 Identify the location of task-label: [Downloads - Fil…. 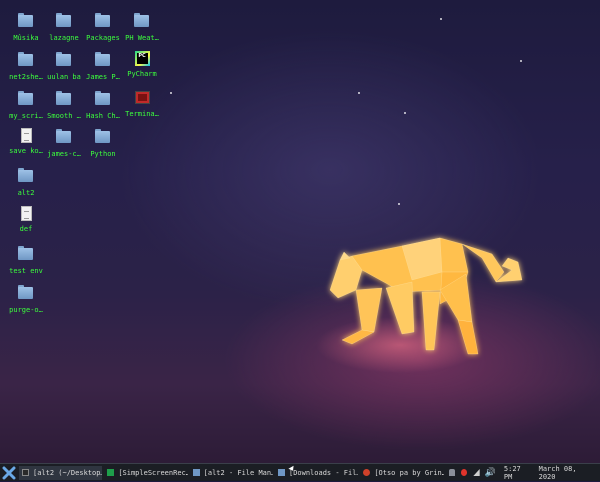
(323, 472).